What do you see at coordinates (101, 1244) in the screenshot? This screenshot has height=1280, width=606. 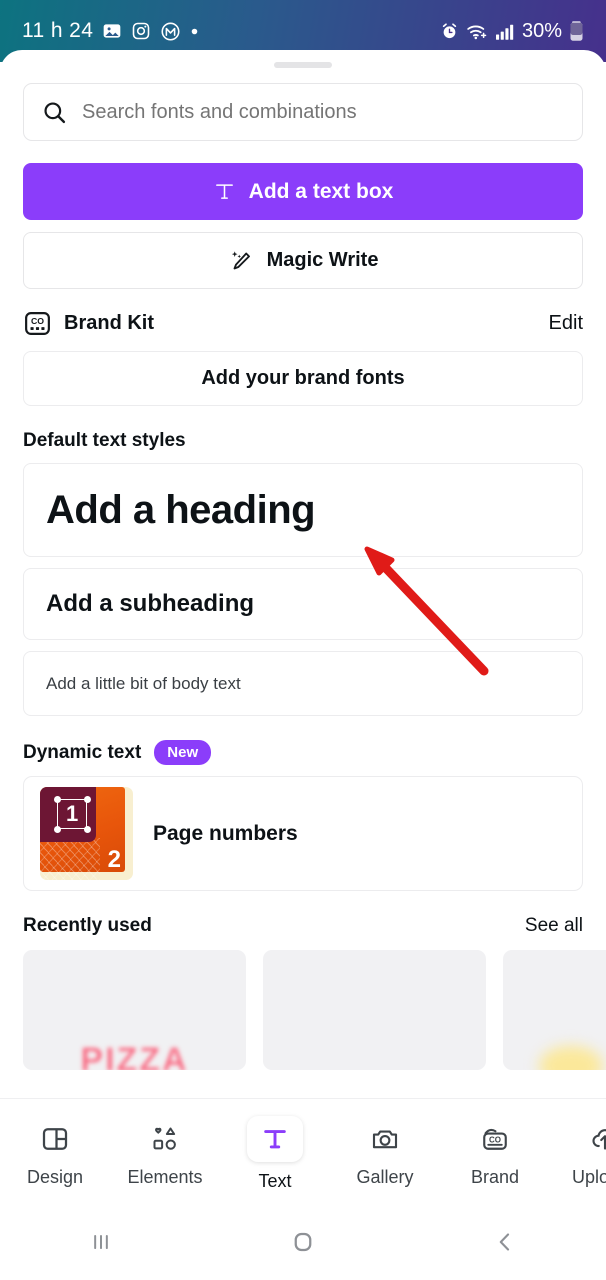 I see `recents-icon` at bounding box center [101, 1244].